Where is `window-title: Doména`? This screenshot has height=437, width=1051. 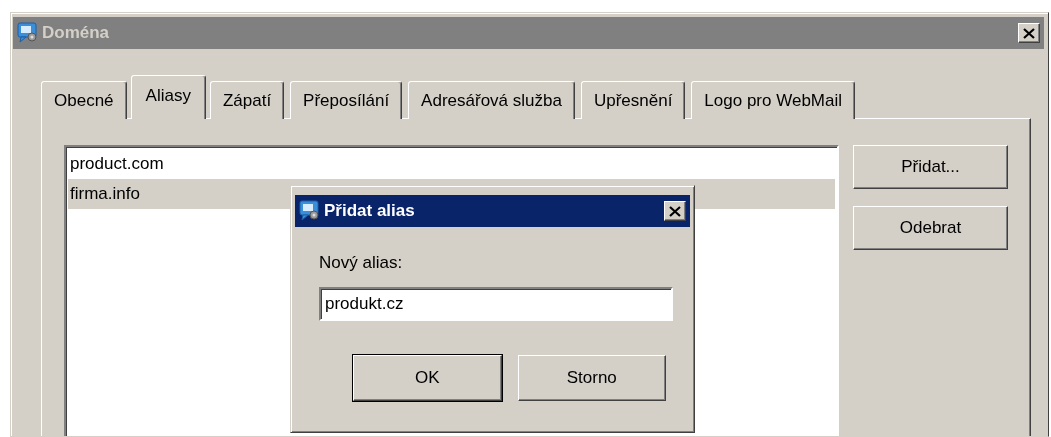
window-title: Doména is located at coordinates (76, 33).